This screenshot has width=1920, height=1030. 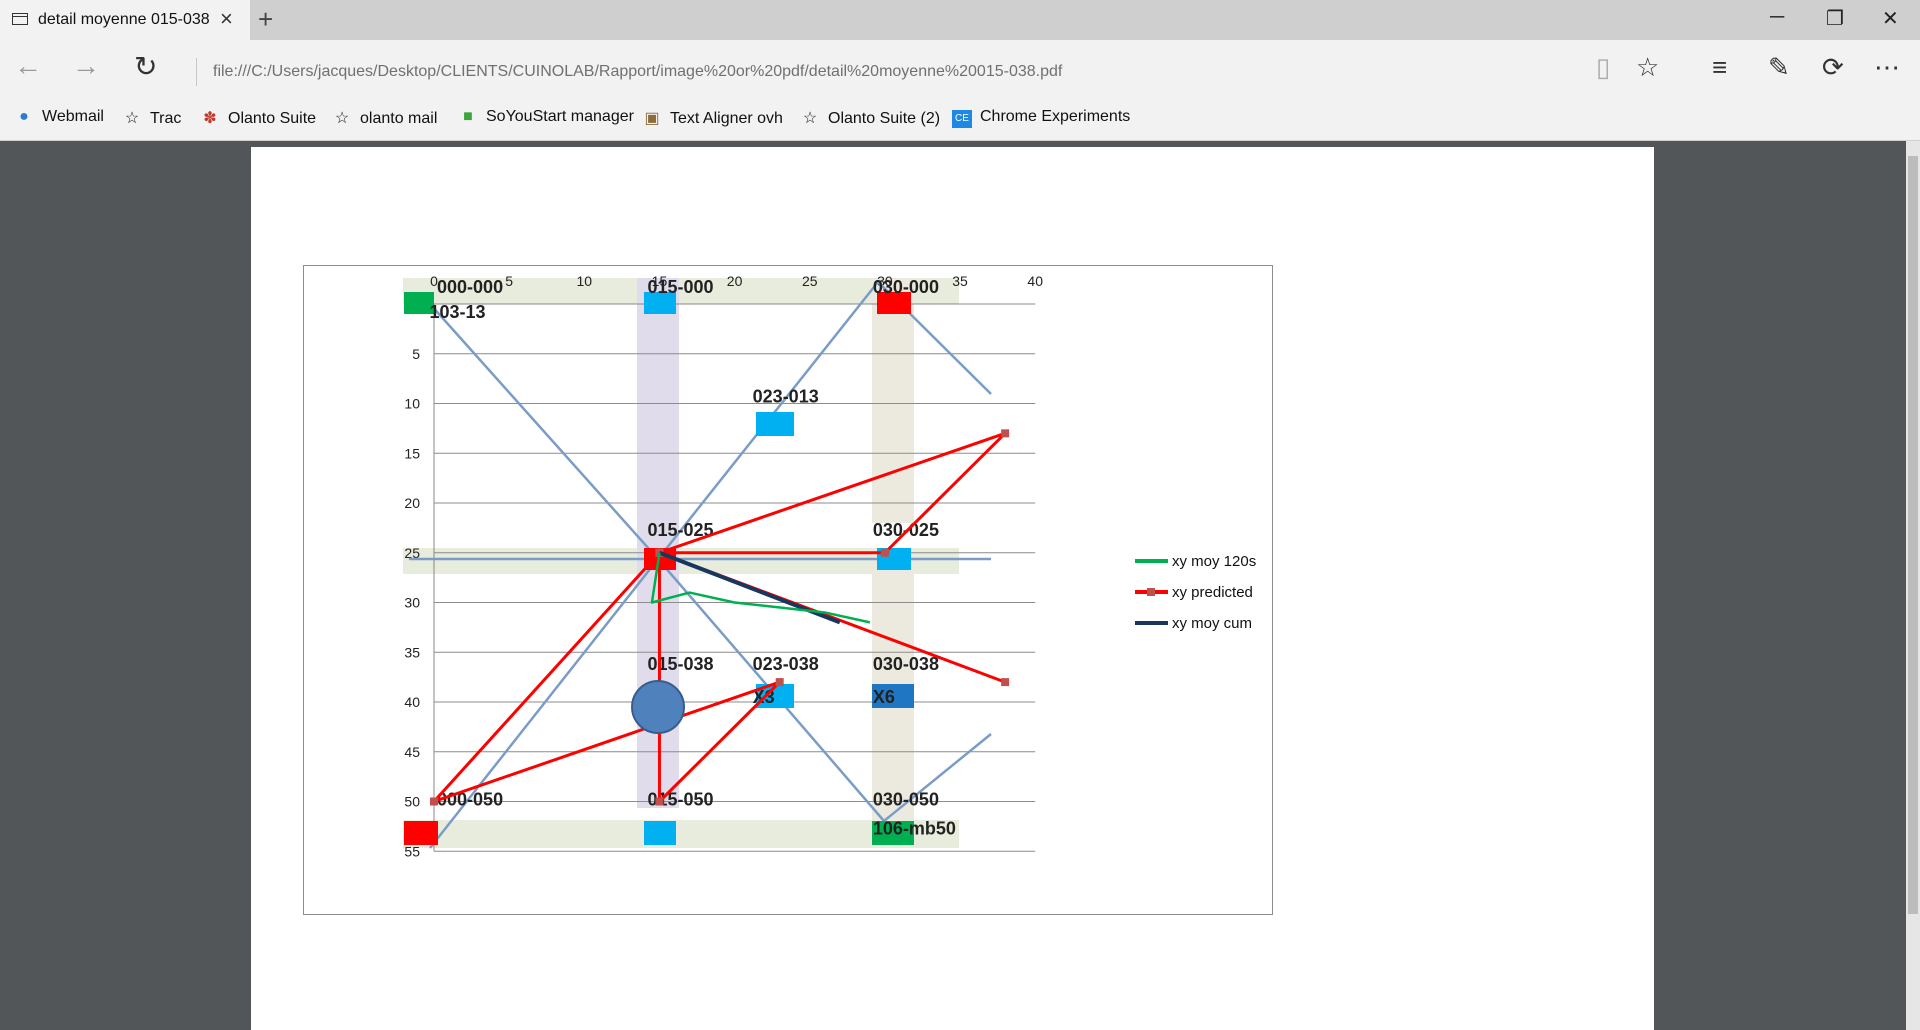 I want to click on y-tick-label: 10, so click(x=412, y=404).